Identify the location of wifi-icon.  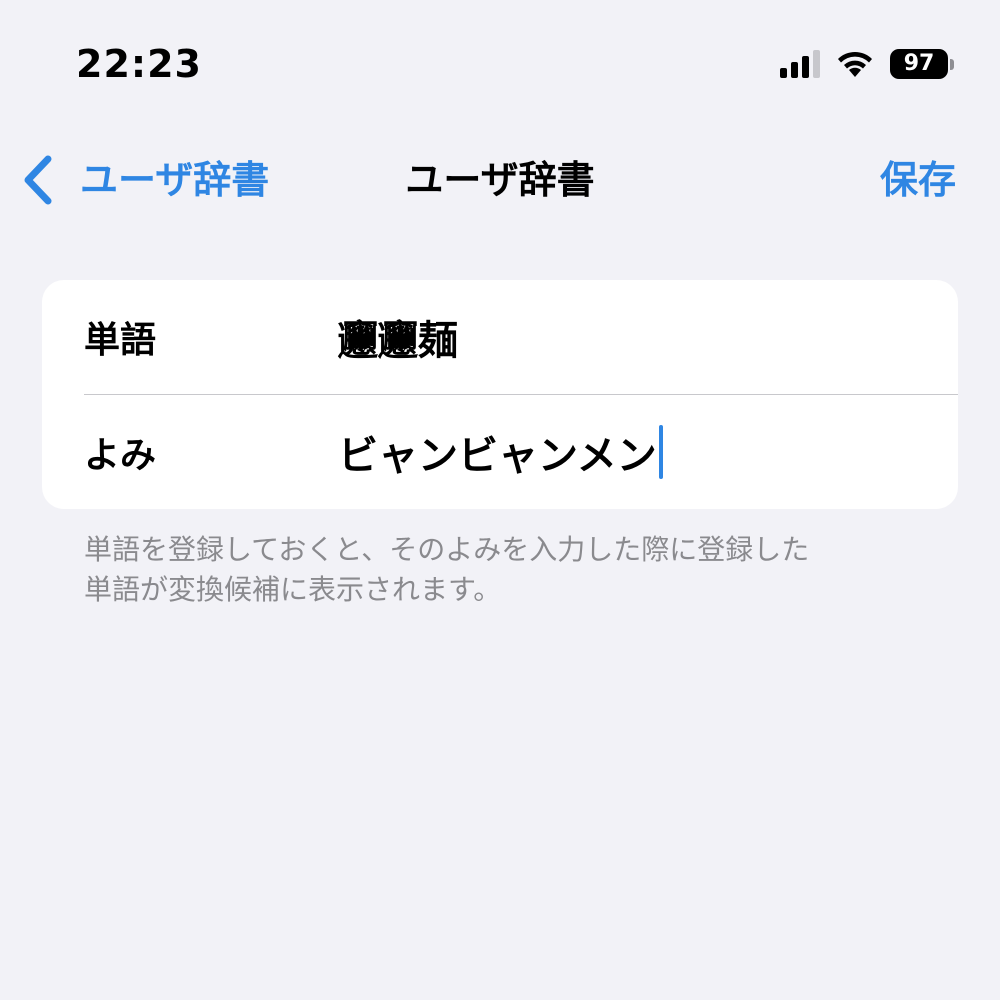
(855, 64).